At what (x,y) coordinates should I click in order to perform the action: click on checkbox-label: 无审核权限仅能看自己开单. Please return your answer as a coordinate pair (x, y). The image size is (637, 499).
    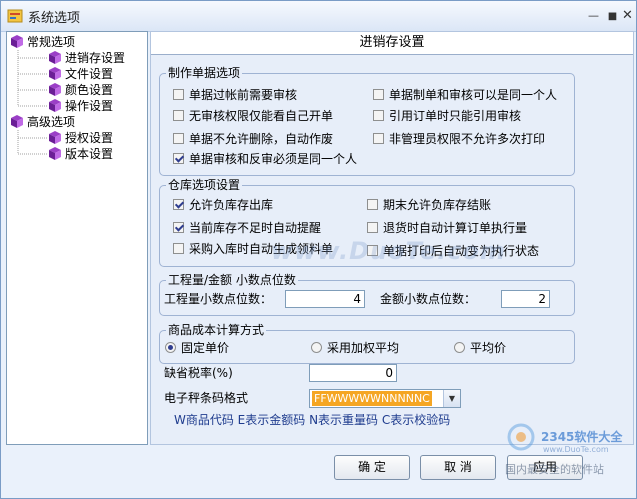
    Looking at the image, I should click on (261, 116).